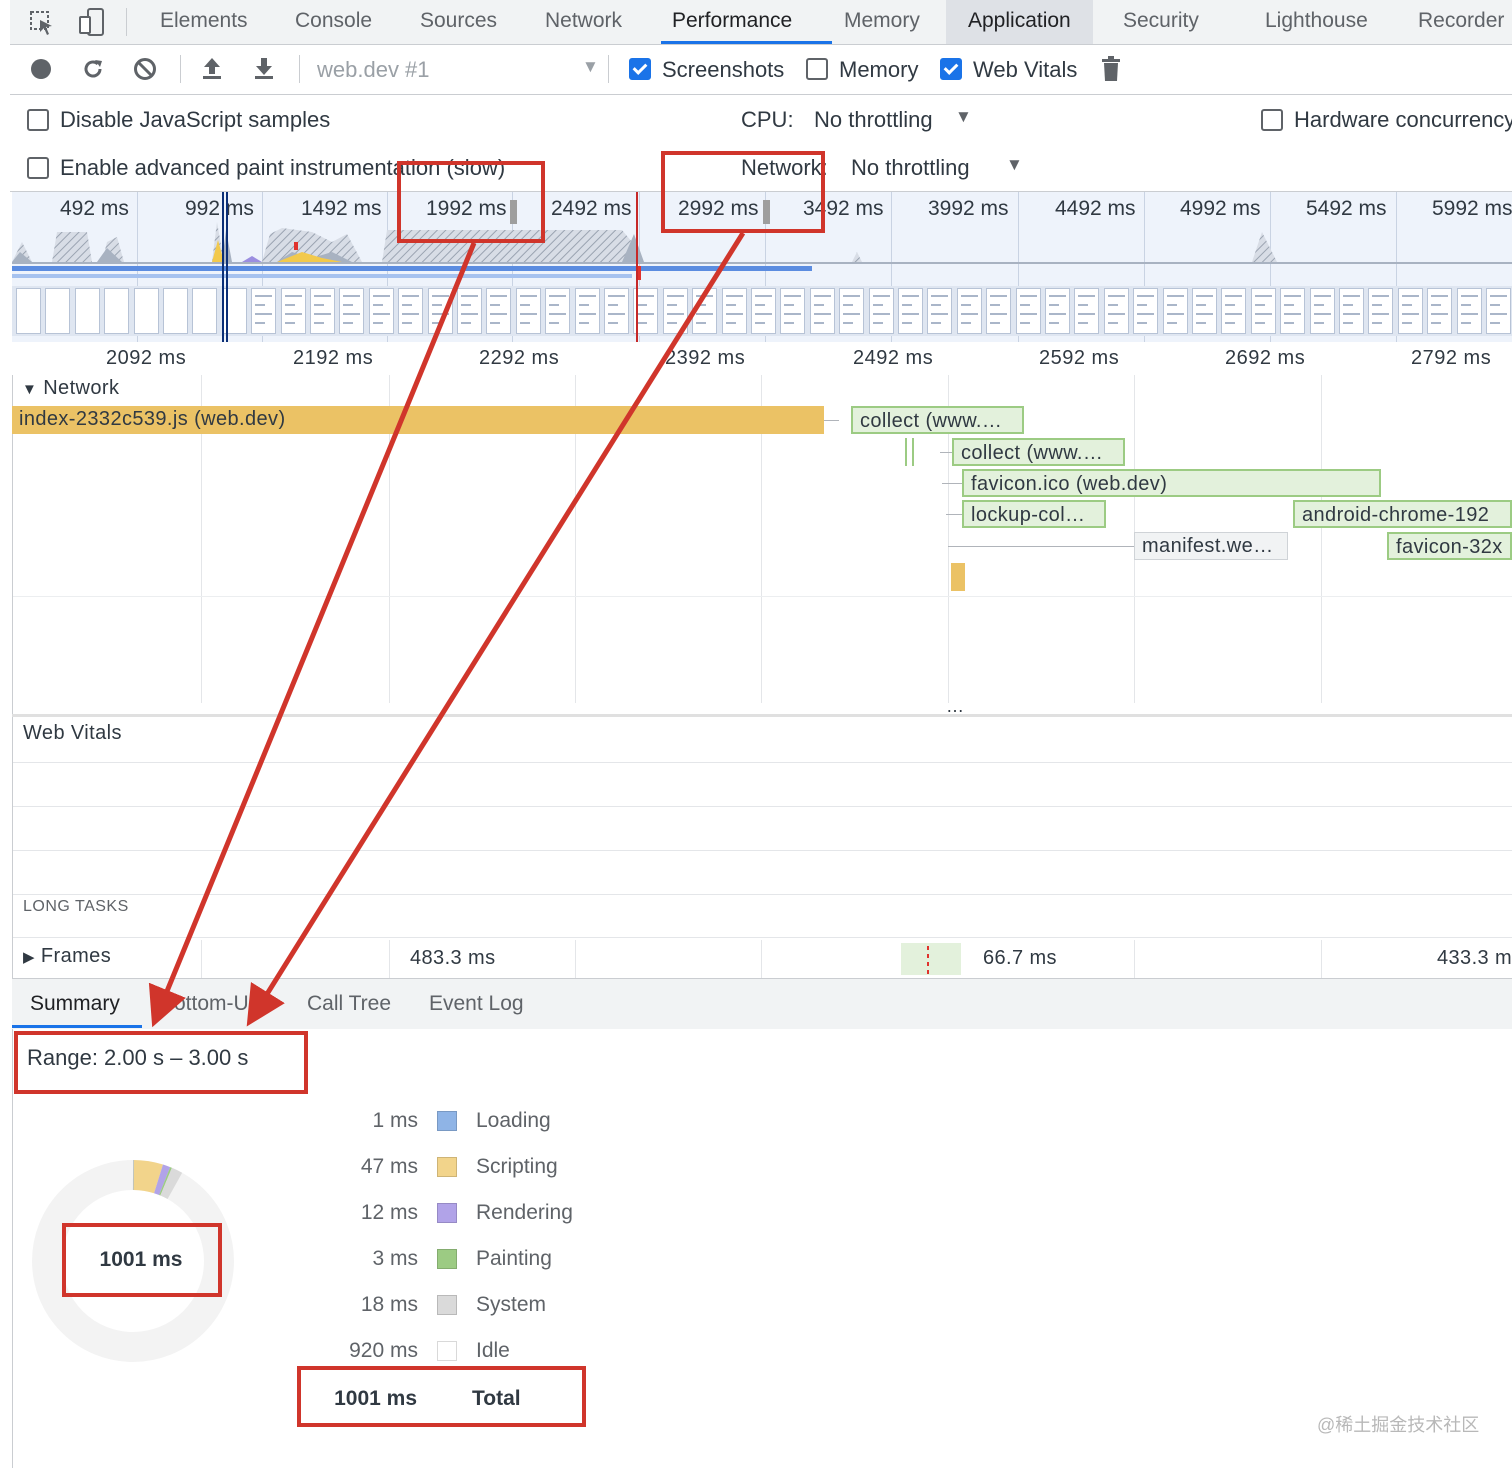 The height and width of the screenshot is (1468, 1512). What do you see at coordinates (583, 22) in the screenshot?
I see `tab-network: Network` at bounding box center [583, 22].